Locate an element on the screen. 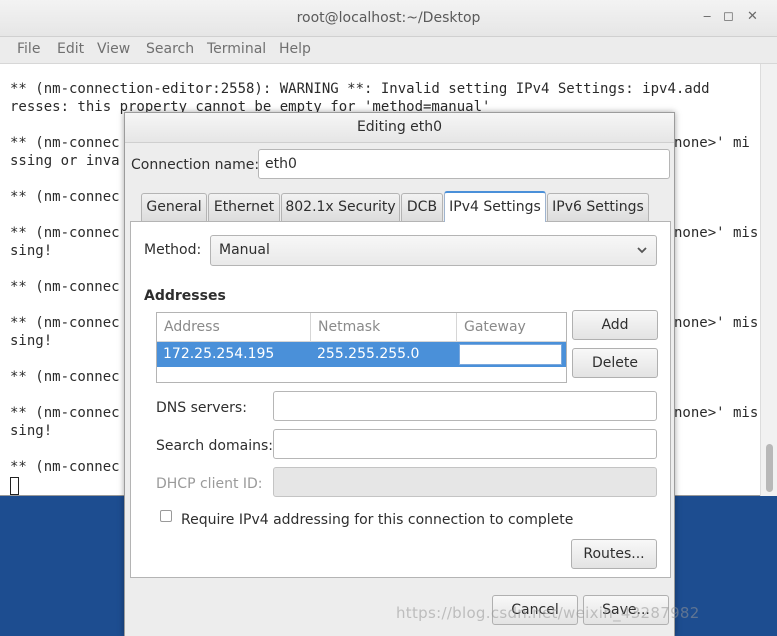 The height and width of the screenshot is (636, 777). column-header-netmask: Netmask is located at coordinates (384, 327).